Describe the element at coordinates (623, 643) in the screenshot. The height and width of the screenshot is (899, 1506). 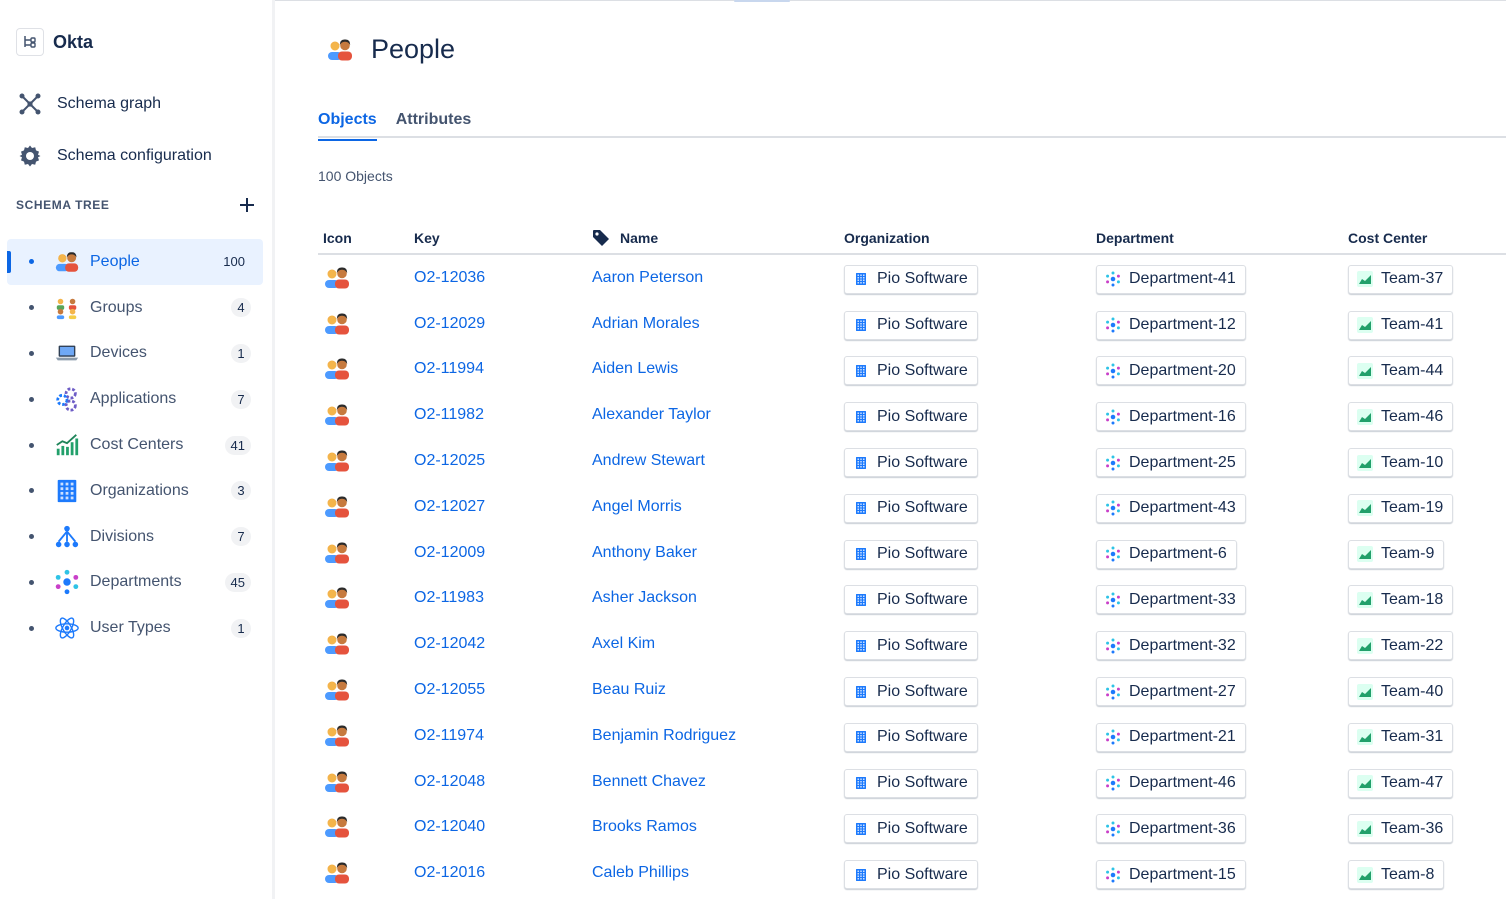
I see `person-name-link: Axel Kim` at that location.